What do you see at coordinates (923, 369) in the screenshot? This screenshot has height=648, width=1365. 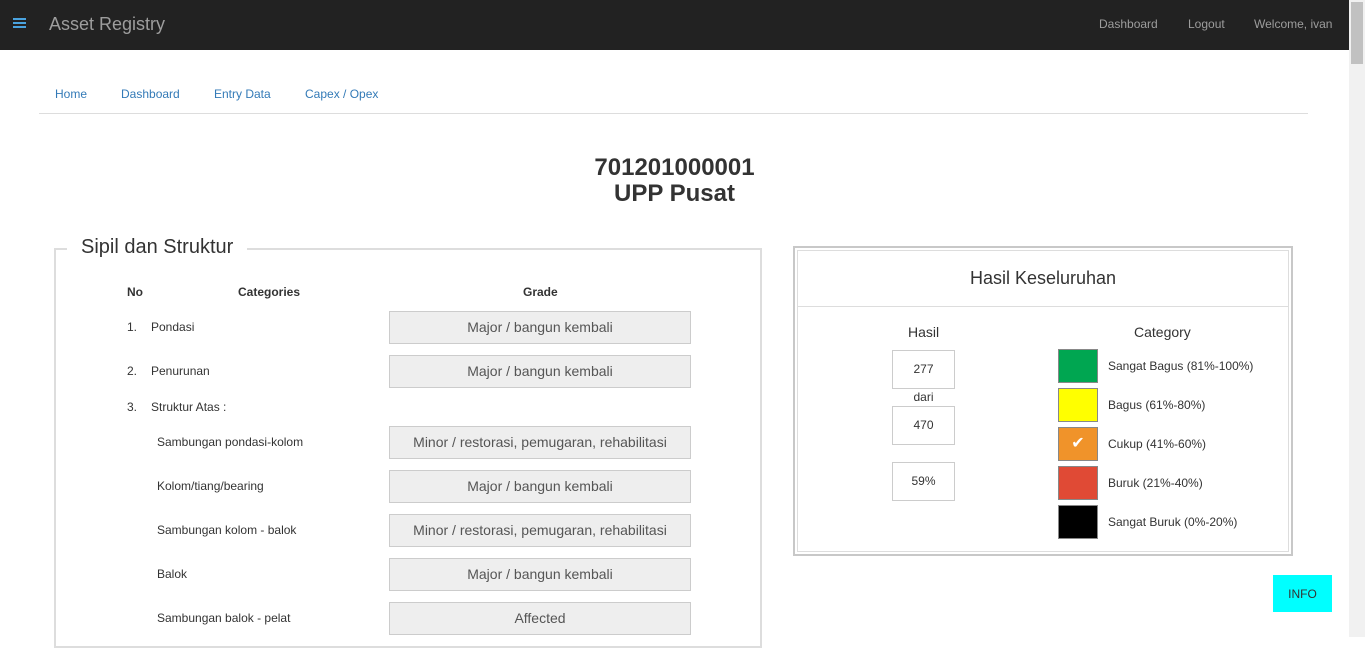 I see `score-field: 277` at bounding box center [923, 369].